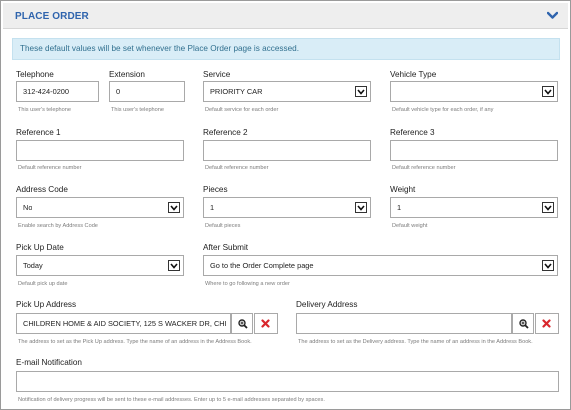 Image resolution: width=571 pixels, height=410 pixels. Describe the element at coordinates (412, 132) in the screenshot. I see `reference3-label: Reference 3` at that location.